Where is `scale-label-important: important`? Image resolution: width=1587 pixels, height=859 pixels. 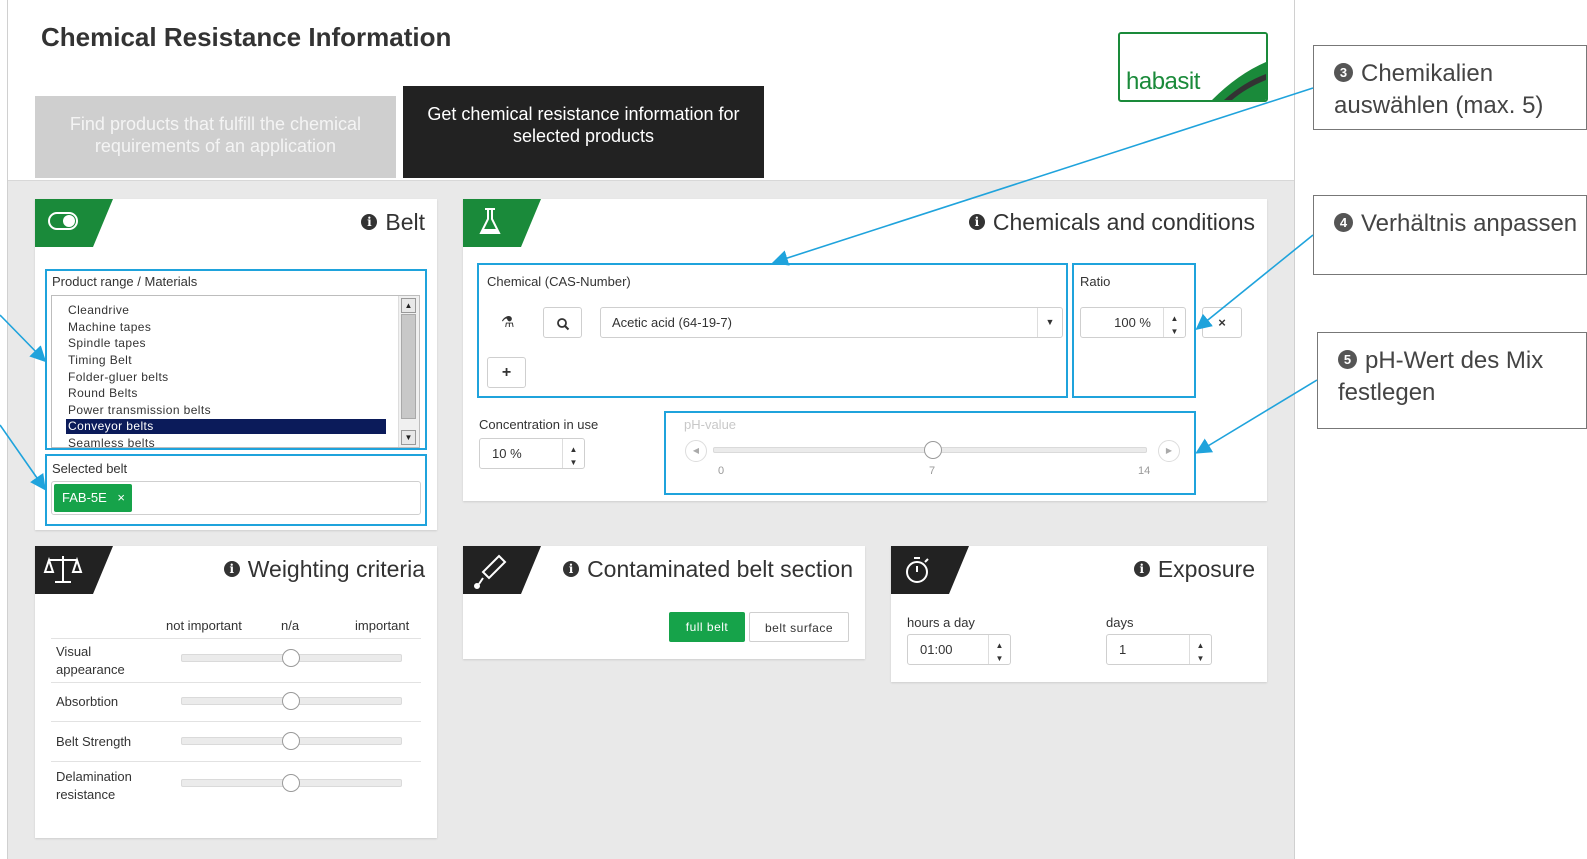 scale-label-important: important is located at coordinates (382, 625).